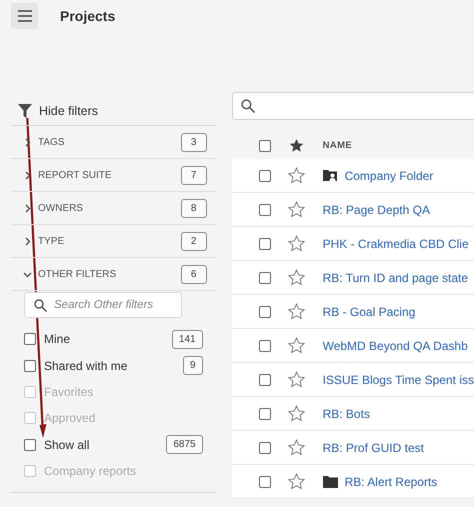 The image size is (474, 507). What do you see at coordinates (54, 106) in the screenshot?
I see `hide-filters-button: Hide filters` at bounding box center [54, 106].